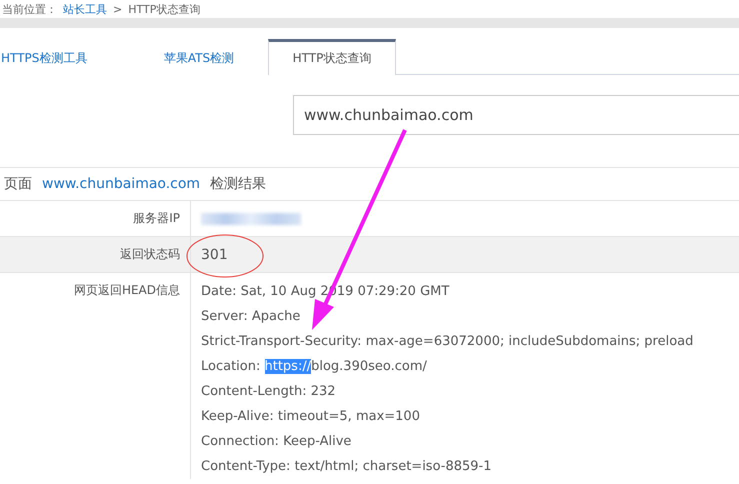 This screenshot has width=739, height=484. Describe the element at coordinates (311, 417) in the screenshot. I see `header-line: Keep-Alive: timeout=5, max=100` at that location.